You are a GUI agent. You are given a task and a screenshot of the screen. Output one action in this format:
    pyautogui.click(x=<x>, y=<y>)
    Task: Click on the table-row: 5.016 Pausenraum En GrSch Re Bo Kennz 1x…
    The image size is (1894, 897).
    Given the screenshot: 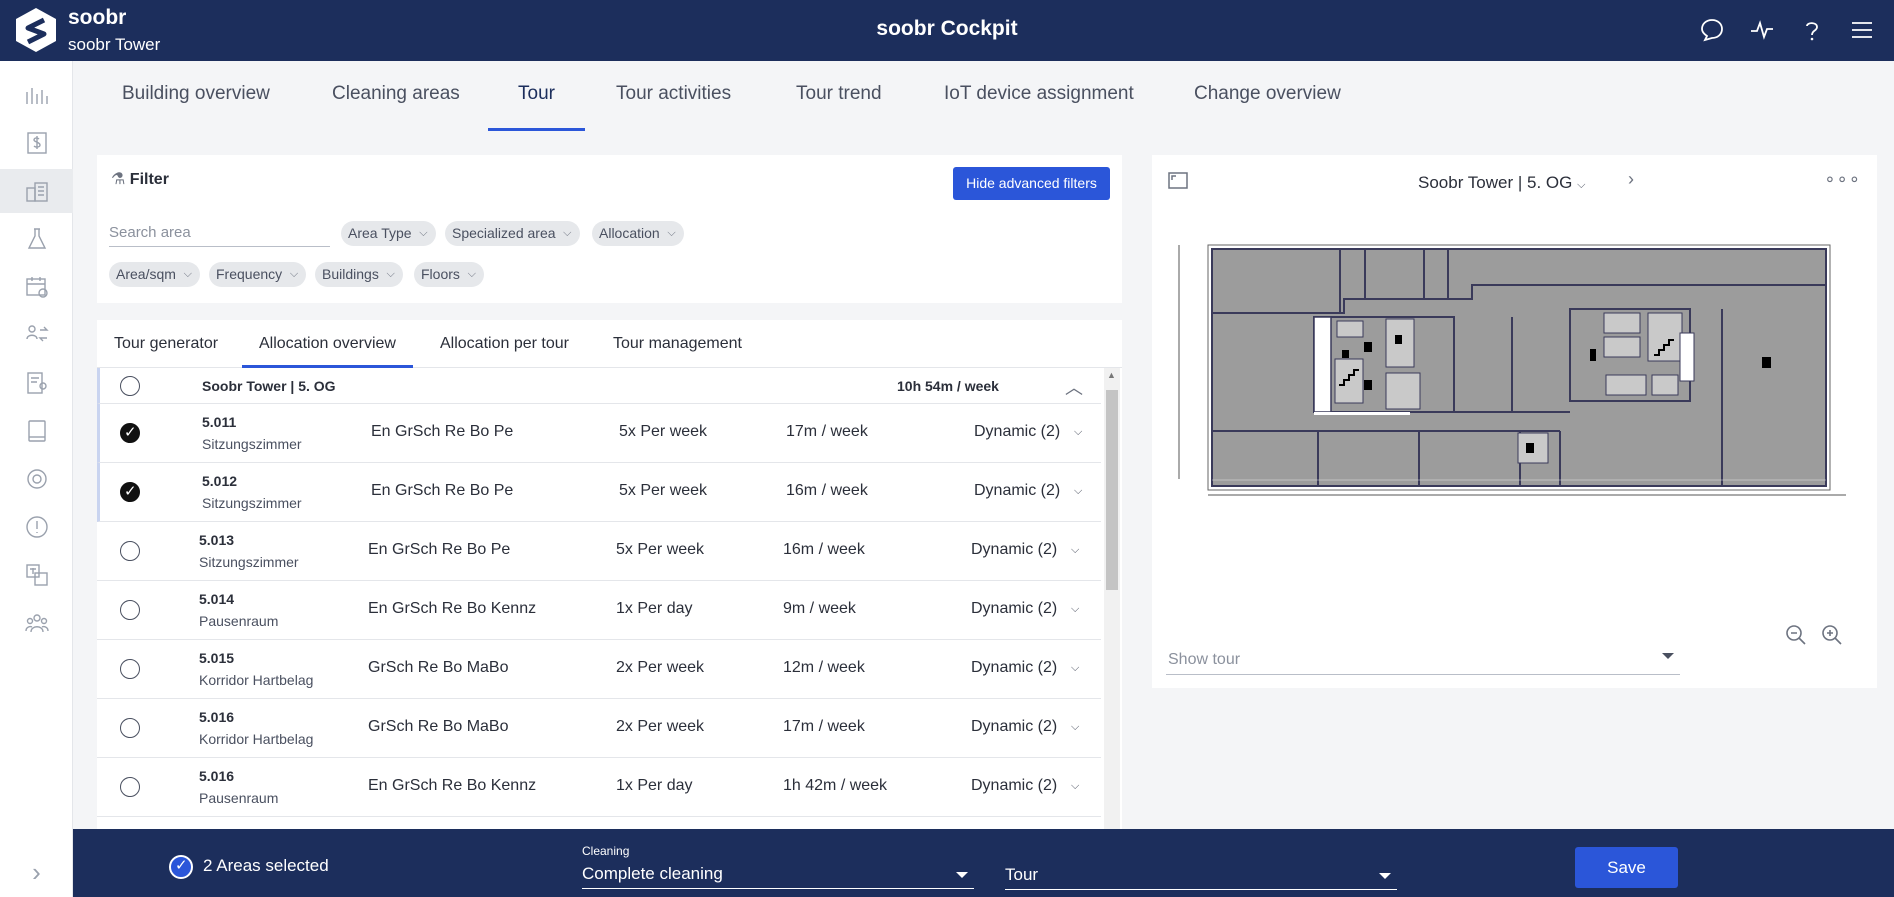 What is the action you would take?
    pyautogui.click(x=599, y=787)
    